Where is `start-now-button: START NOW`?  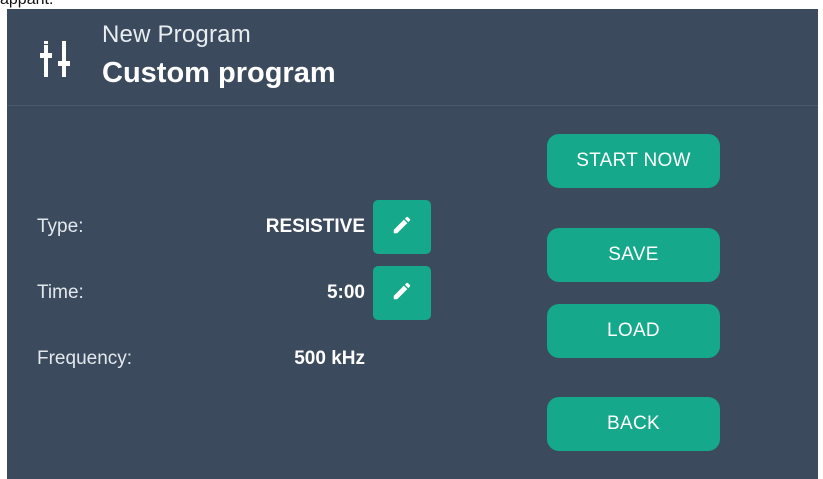 start-now-button: START NOW is located at coordinates (633, 161).